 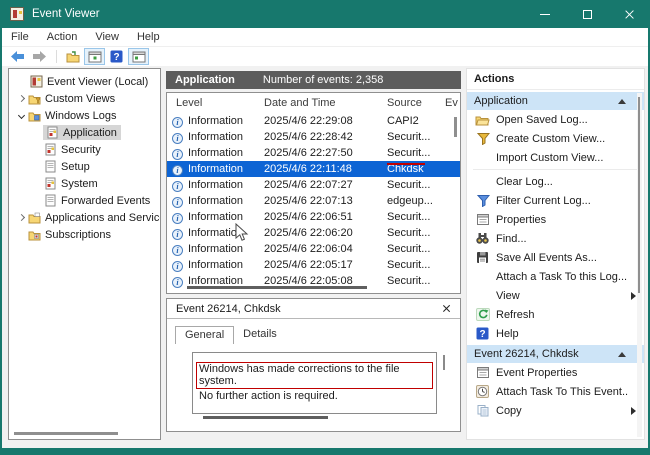 I want to click on show-action-pane-button, so click(x=138, y=56).